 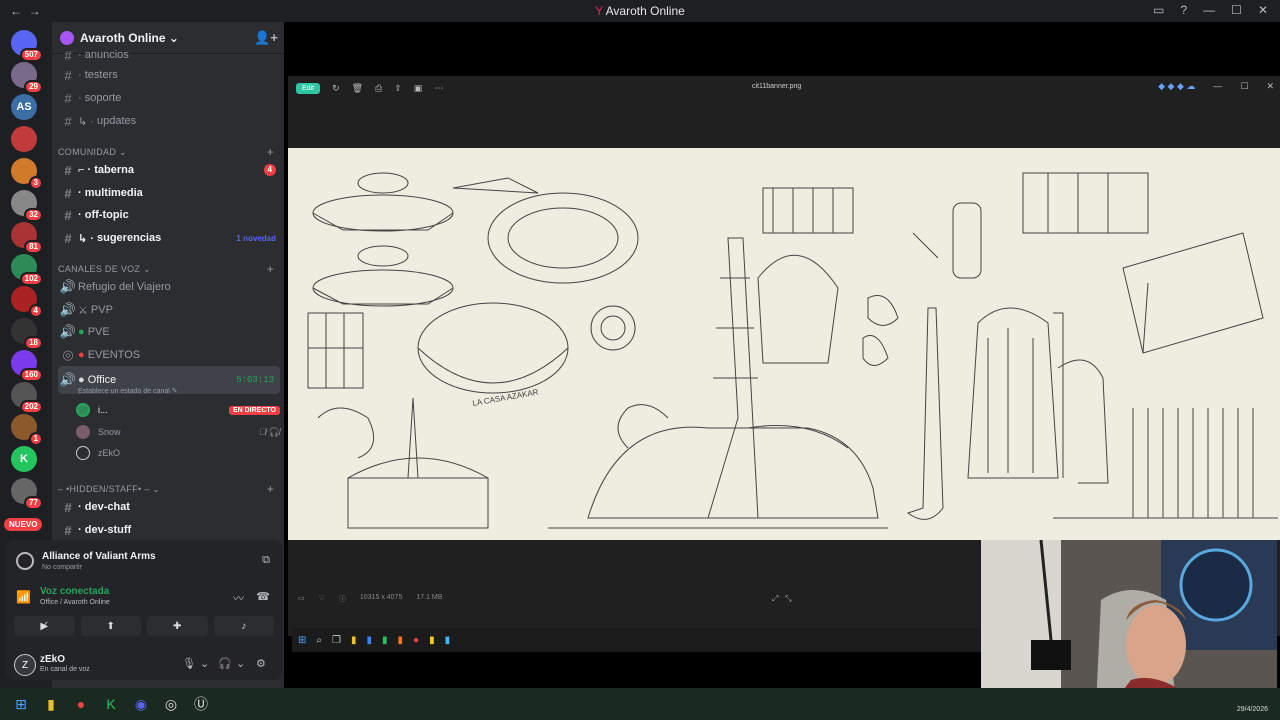 What do you see at coordinates (169, 98) in the screenshot?
I see `channel-soporte: # · soporte` at bounding box center [169, 98].